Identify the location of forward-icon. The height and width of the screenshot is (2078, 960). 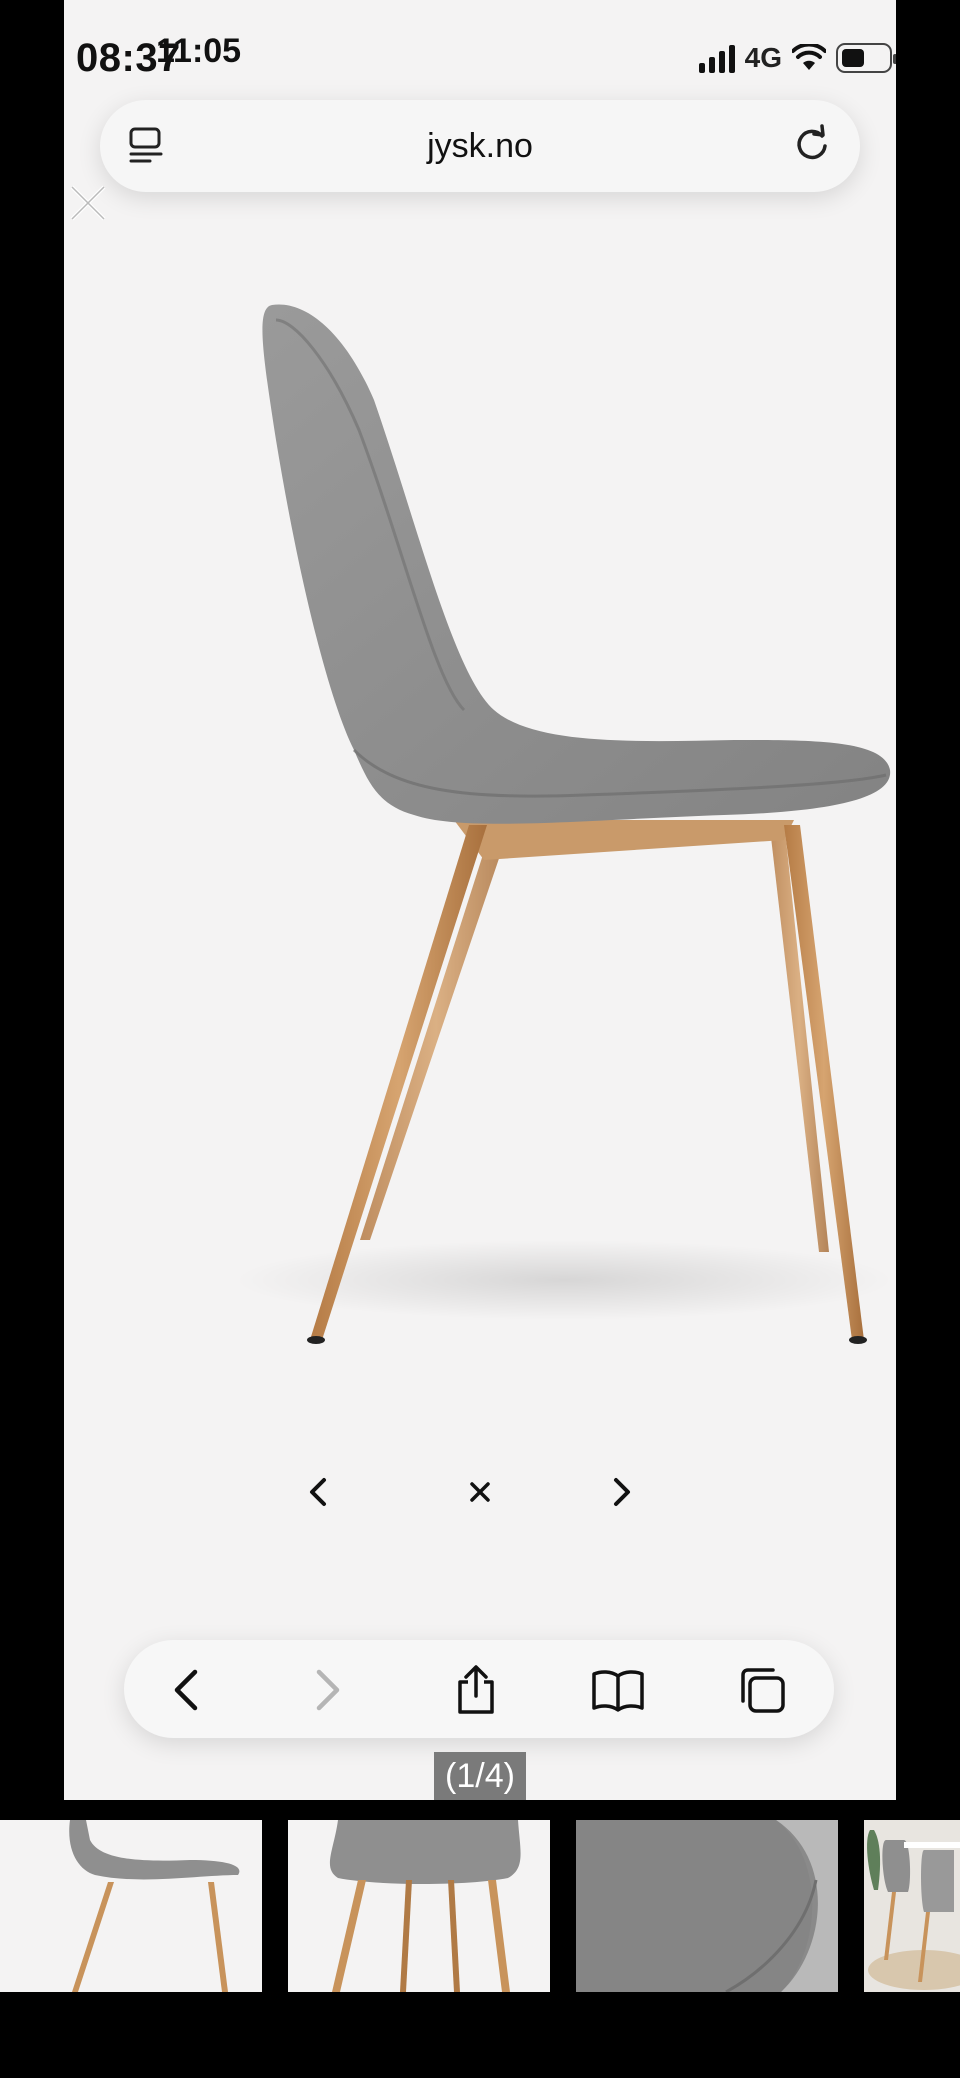
(328, 1690).